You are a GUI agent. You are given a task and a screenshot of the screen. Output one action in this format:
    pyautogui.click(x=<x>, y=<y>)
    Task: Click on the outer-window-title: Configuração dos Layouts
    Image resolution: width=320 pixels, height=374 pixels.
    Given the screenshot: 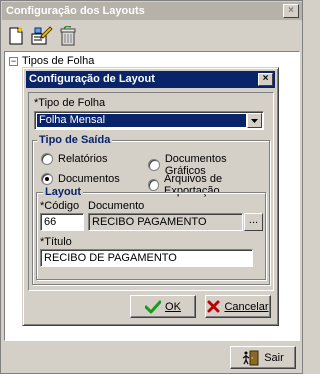 What is the action you would take?
    pyautogui.click(x=75, y=11)
    